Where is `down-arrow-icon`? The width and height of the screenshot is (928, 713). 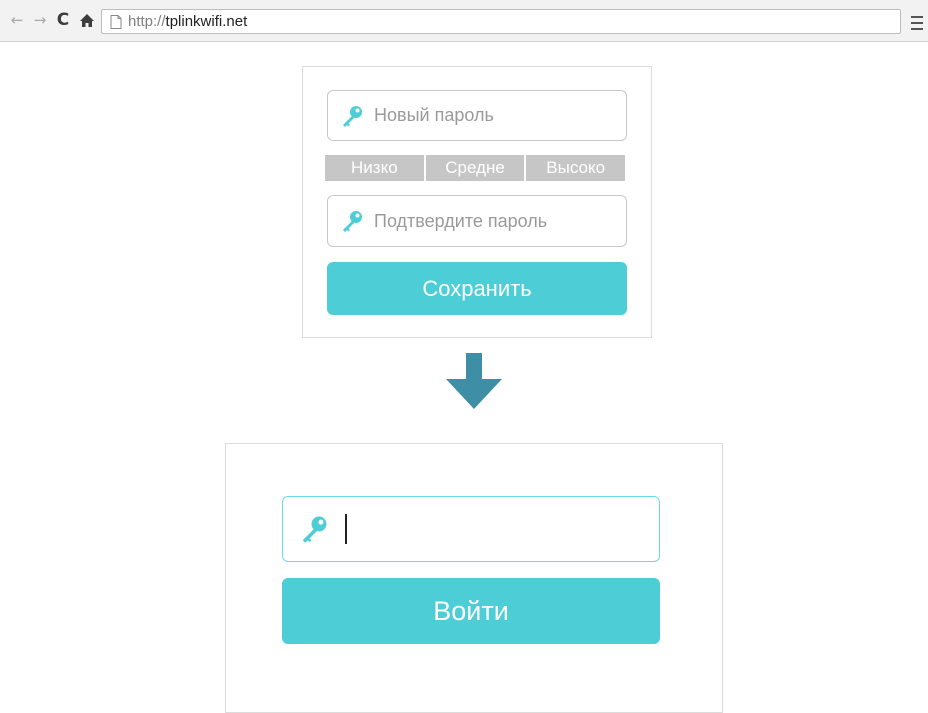 down-arrow-icon is located at coordinates (474, 381).